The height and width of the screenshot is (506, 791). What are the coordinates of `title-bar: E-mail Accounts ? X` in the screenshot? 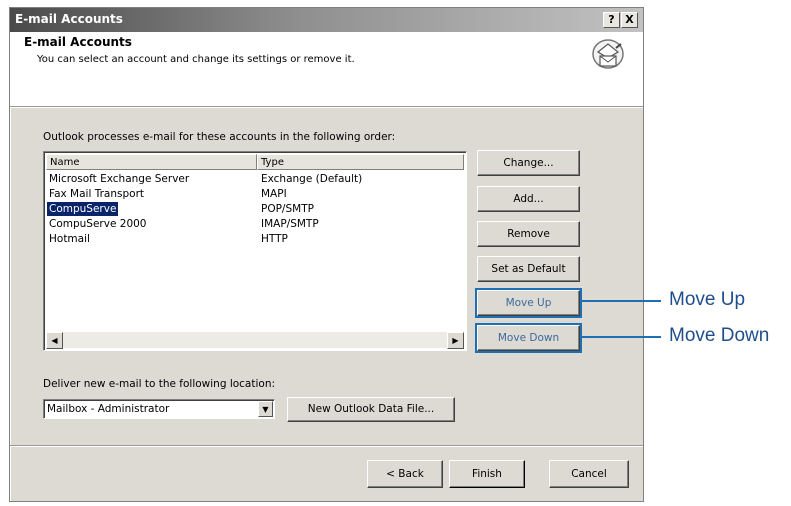 It's located at (326, 20).